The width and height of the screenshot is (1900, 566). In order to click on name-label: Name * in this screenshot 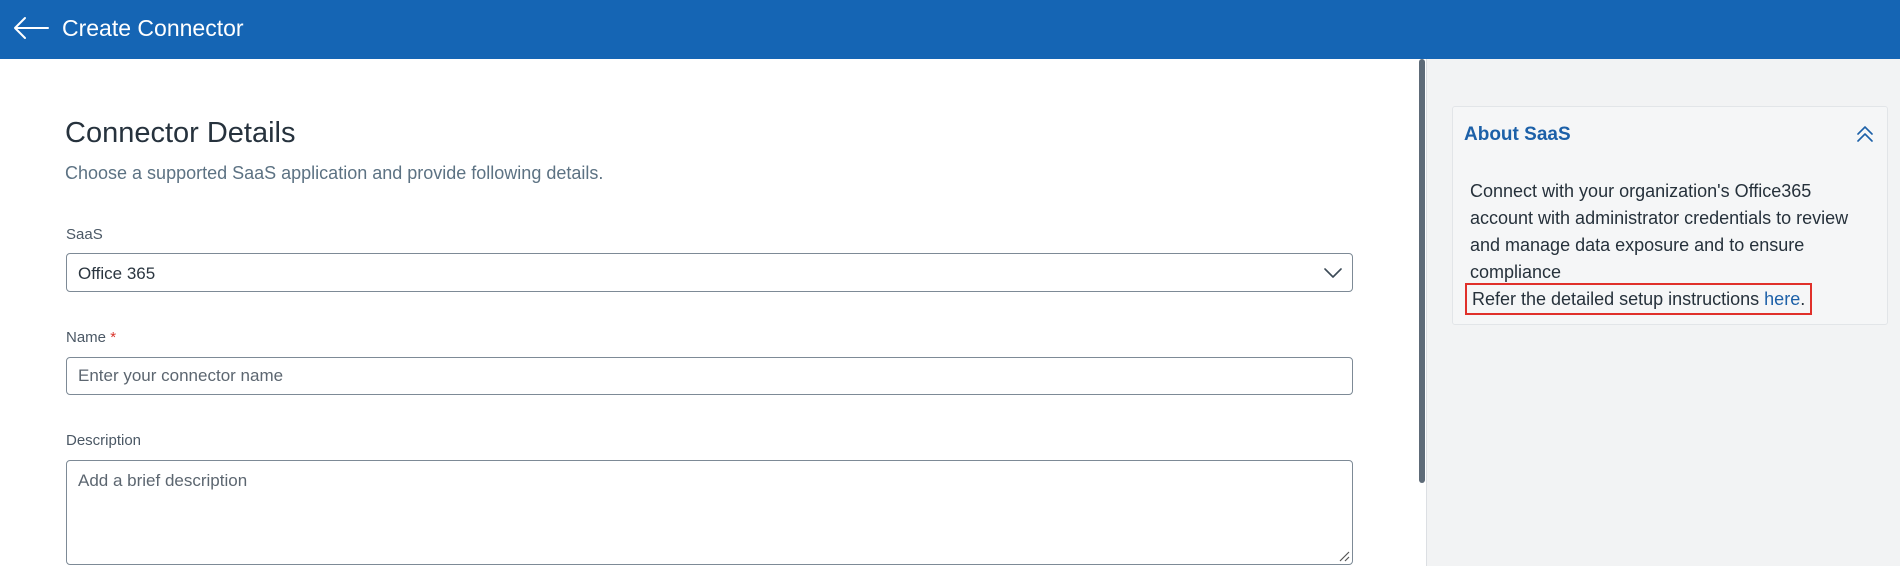, I will do `click(91, 337)`.